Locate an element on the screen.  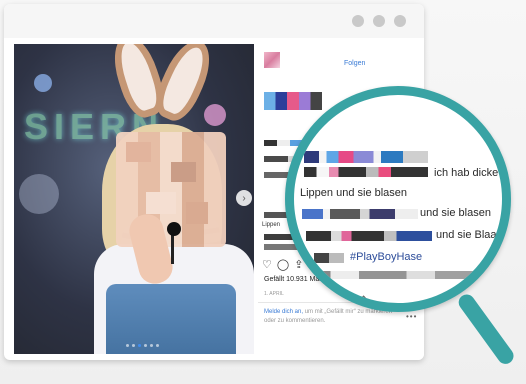
magnified-line-2: Lippen und sie blasen is located at coordinates (354, 193).